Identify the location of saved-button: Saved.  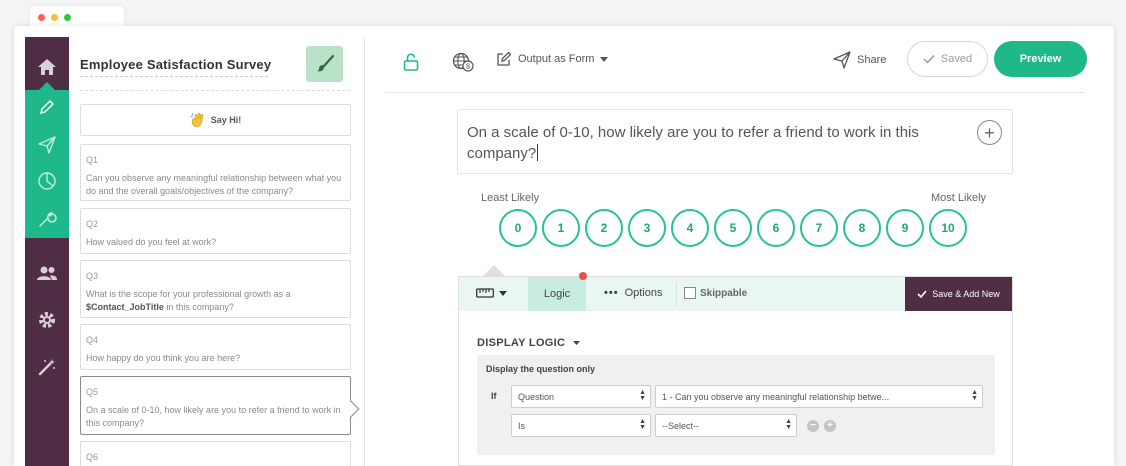
(947, 59).